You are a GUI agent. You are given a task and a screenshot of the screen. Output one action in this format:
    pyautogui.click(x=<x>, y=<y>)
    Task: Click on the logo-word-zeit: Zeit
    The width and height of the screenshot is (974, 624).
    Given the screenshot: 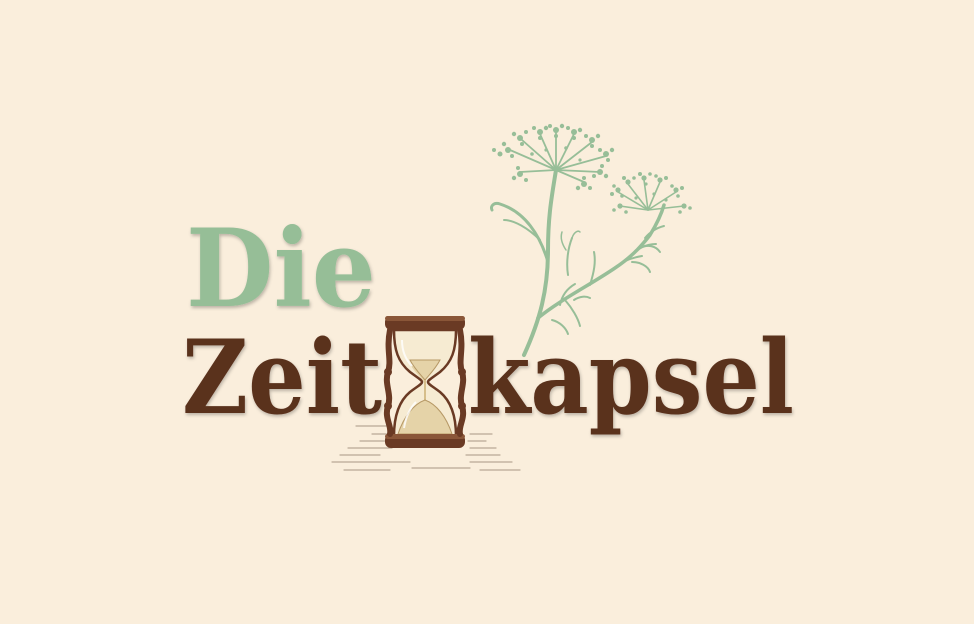 What is the action you would take?
    pyautogui.click(x=282, y=378)
    